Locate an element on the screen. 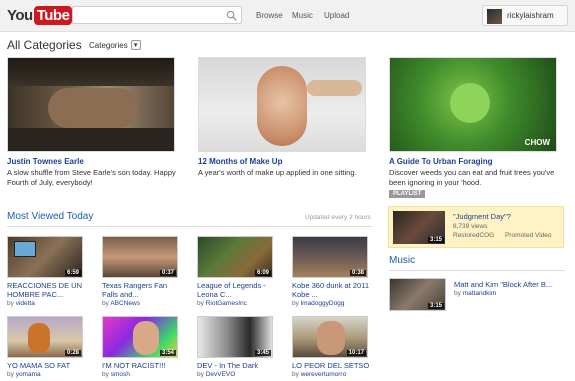  featured-title: 12 Months of Make Up is located at coordinates (283, 161).